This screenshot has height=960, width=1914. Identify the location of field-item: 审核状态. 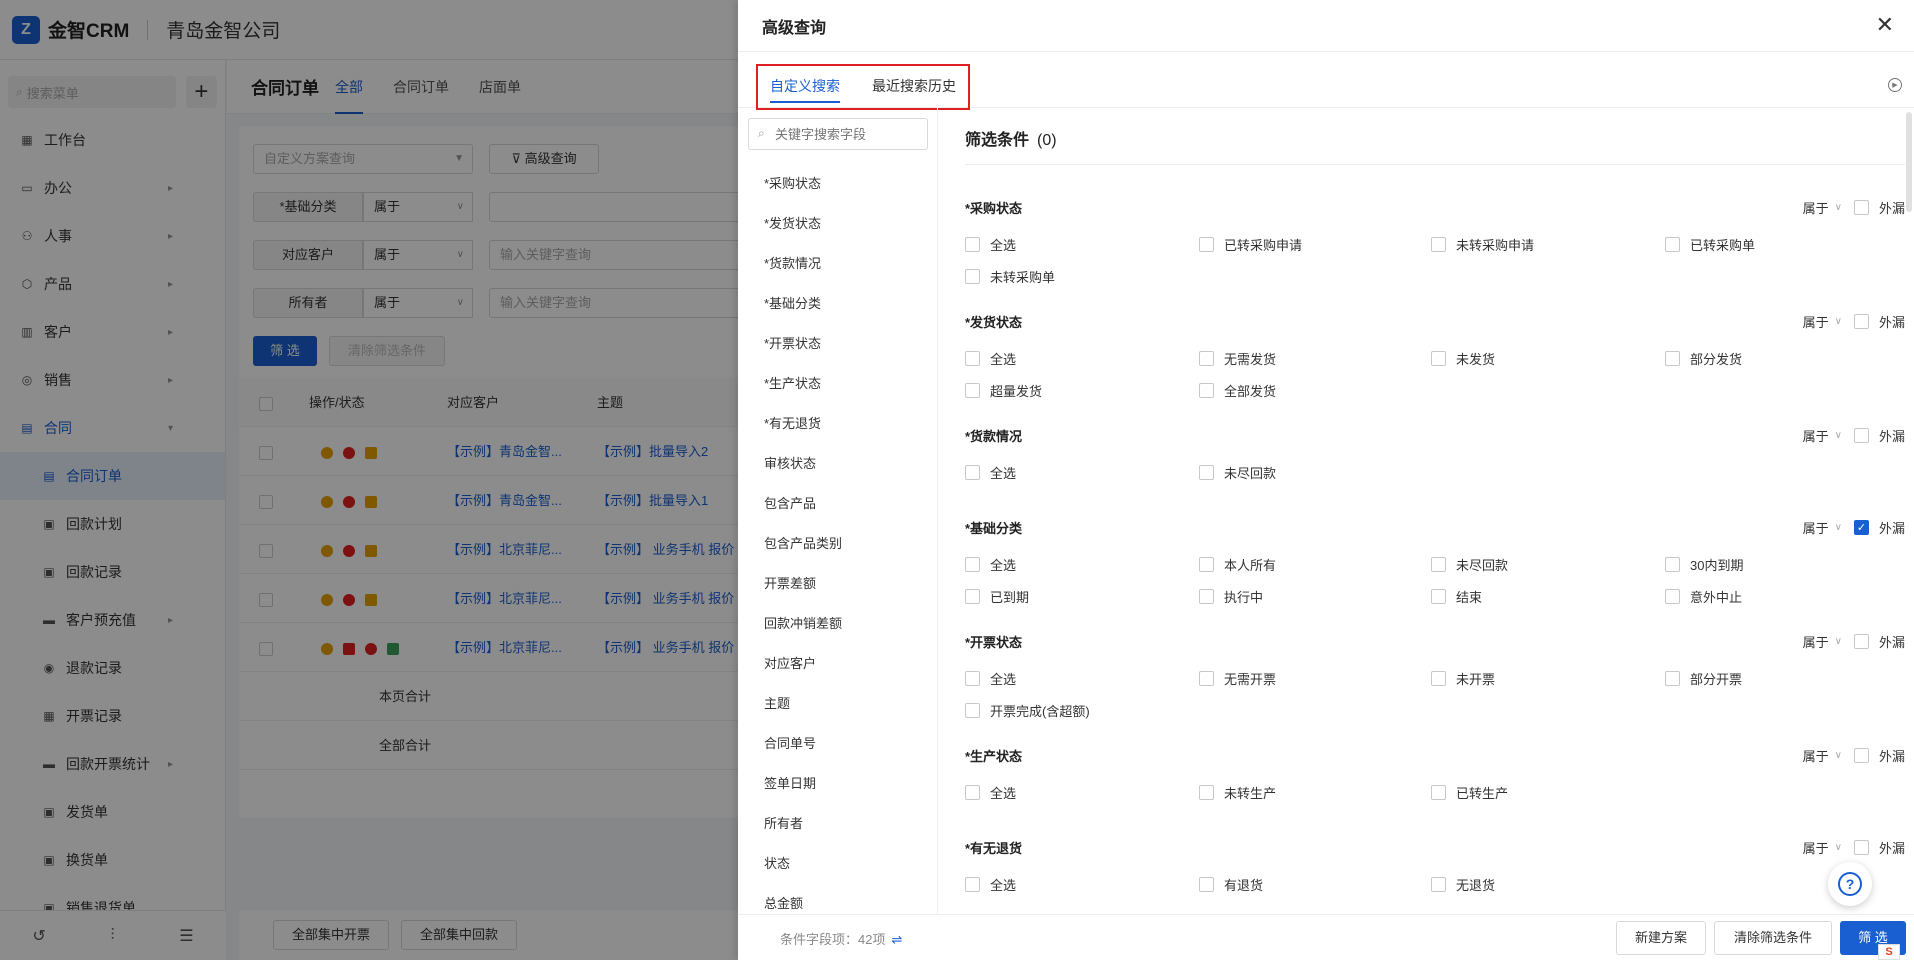
(837, 464).